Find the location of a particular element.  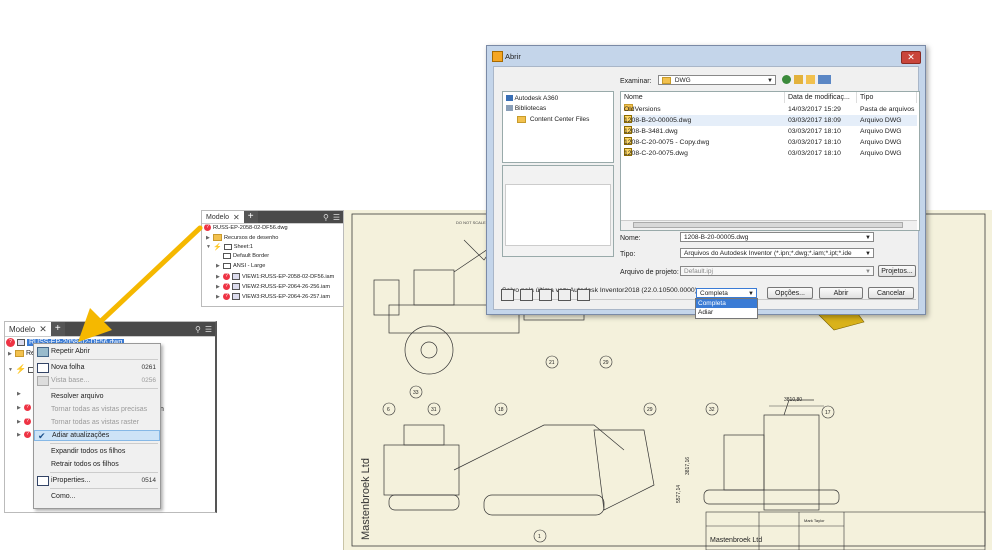

tree-item-sheet: ▼ ⚡ is located at coordinates (22, 369).